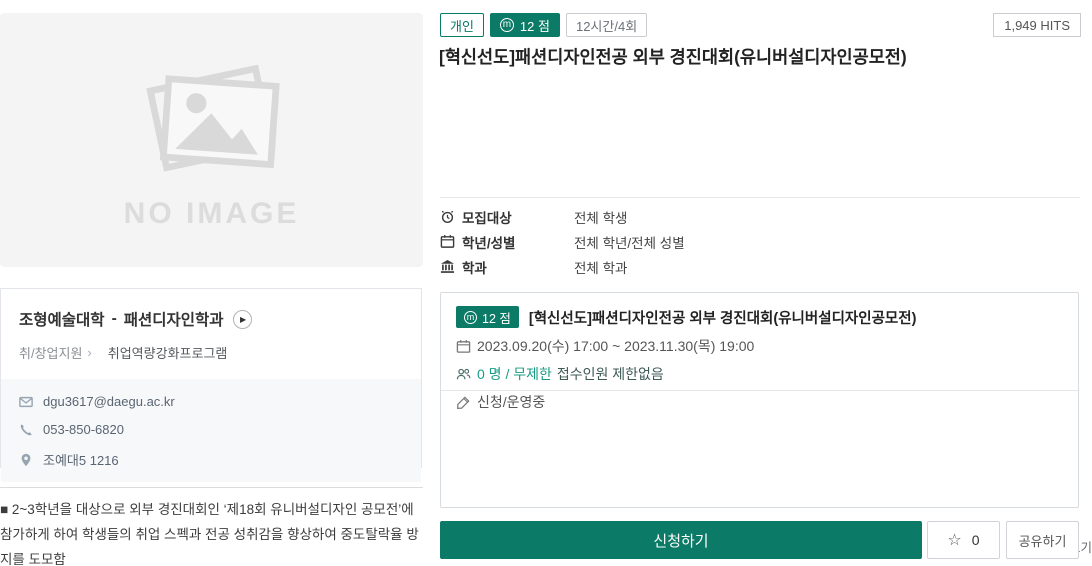 This screenshot has width=1092, height=566. Describe the element at coordinates (722, 318) in the screenshot. I see `session-title: [혁신선도]패션디자인전공 외부 경진대회(유니버설디자인공모전)` at that location.